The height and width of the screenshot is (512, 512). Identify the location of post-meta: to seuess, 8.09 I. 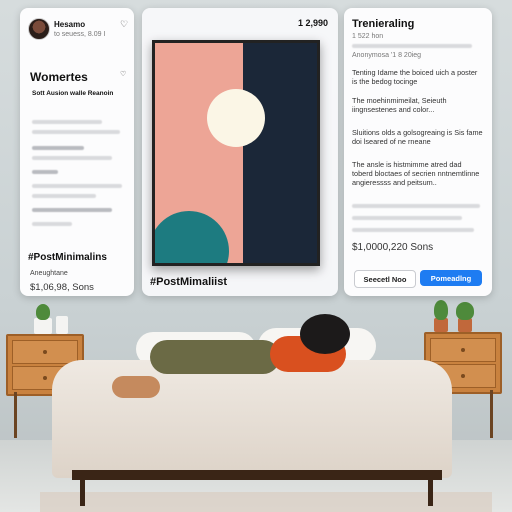
(80, 34).